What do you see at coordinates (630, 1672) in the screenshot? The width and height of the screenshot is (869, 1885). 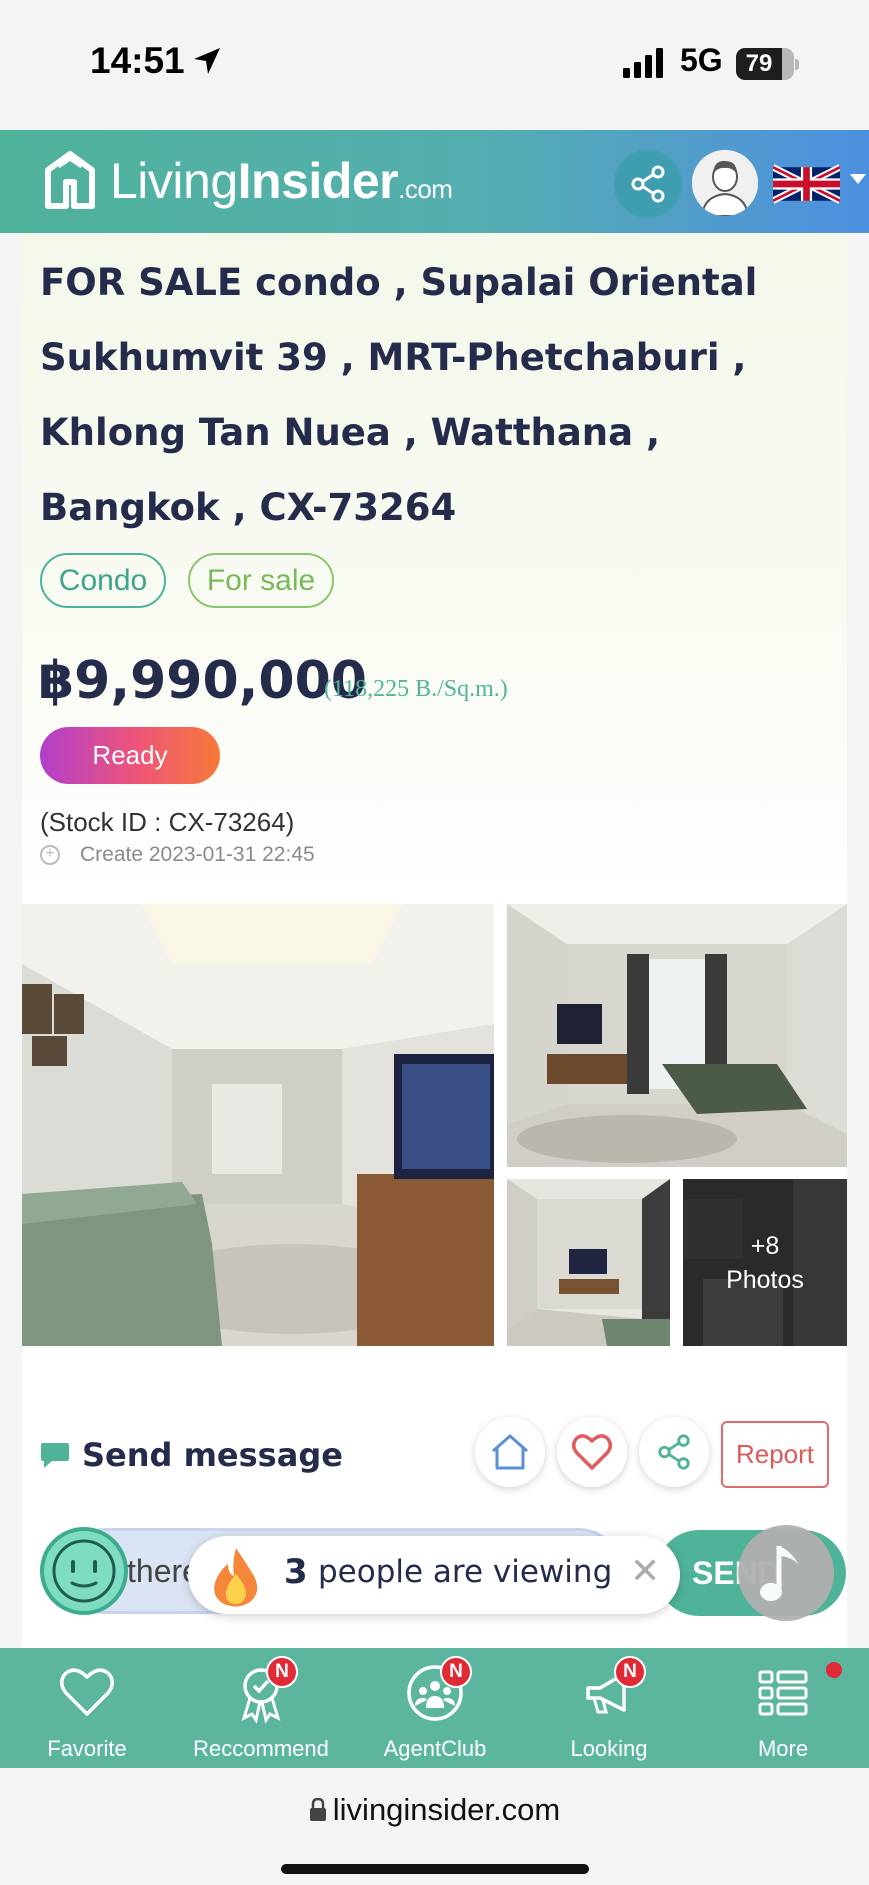 I see `nav-looking-badge: N` at bounding box center [630, 1672].